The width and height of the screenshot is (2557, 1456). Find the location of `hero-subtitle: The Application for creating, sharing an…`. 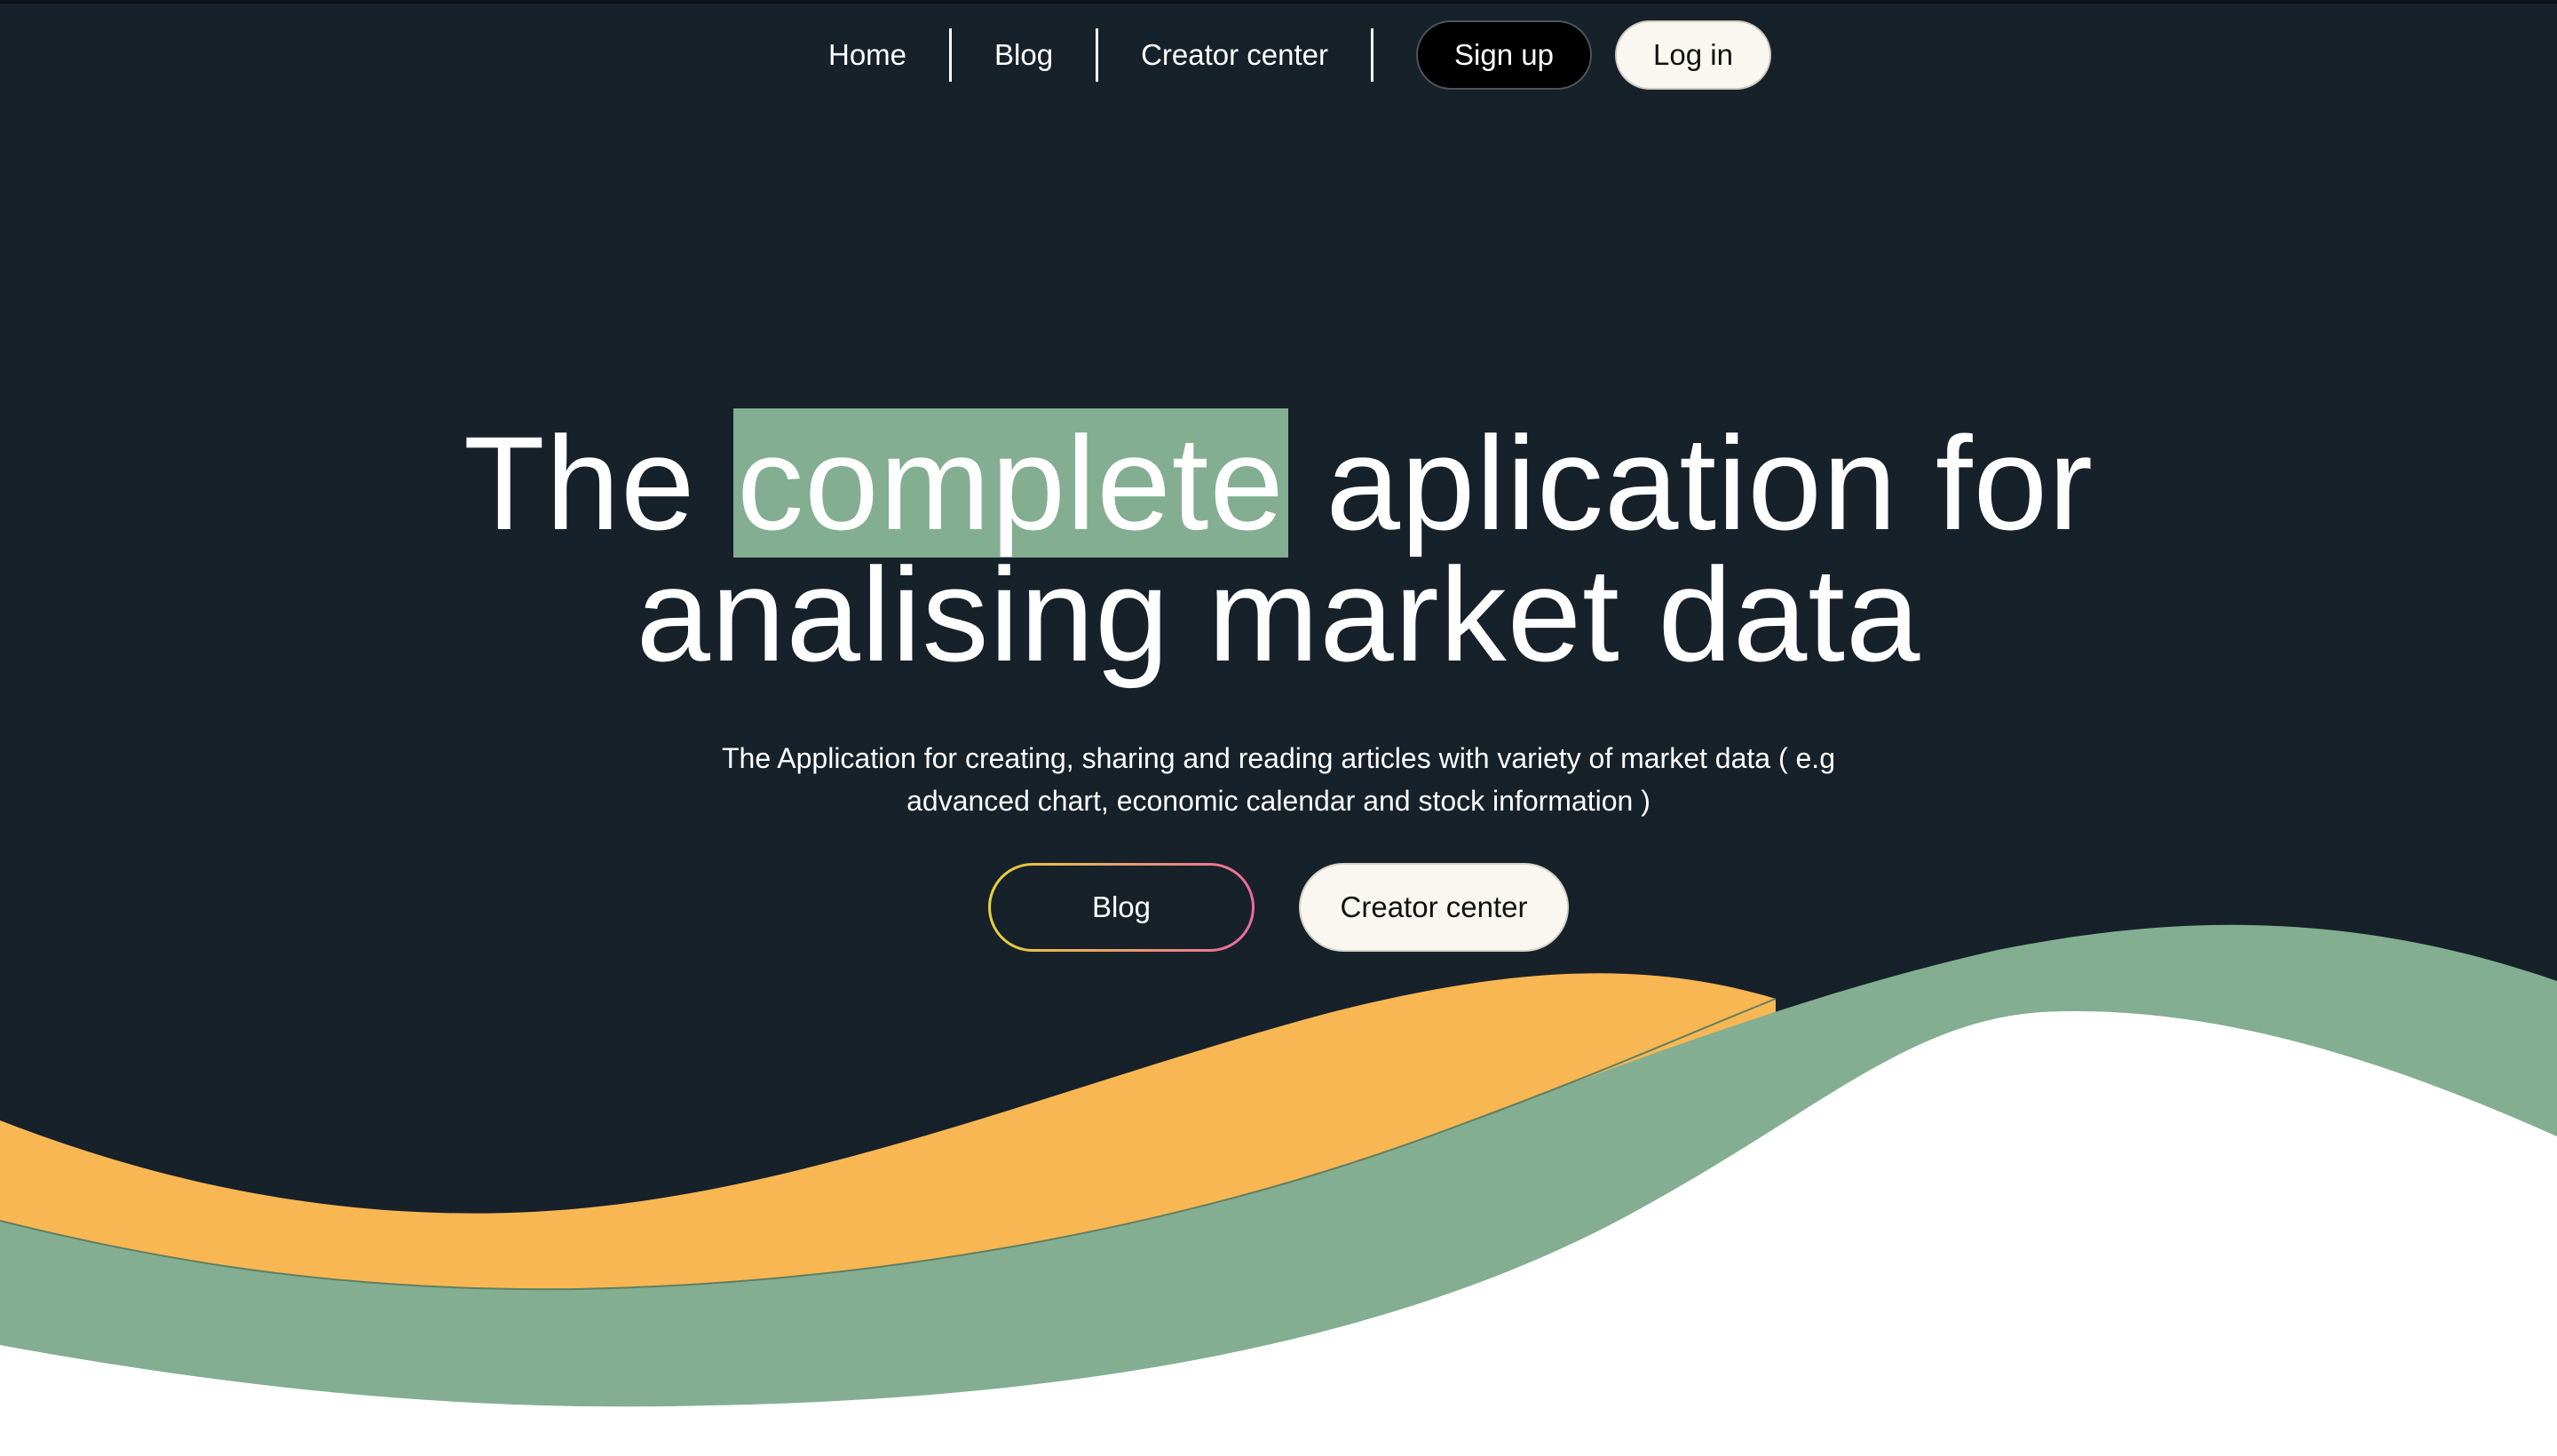

hero-subtitle: The Application for creating, sharing an… is located at coordinates (1278, 779).